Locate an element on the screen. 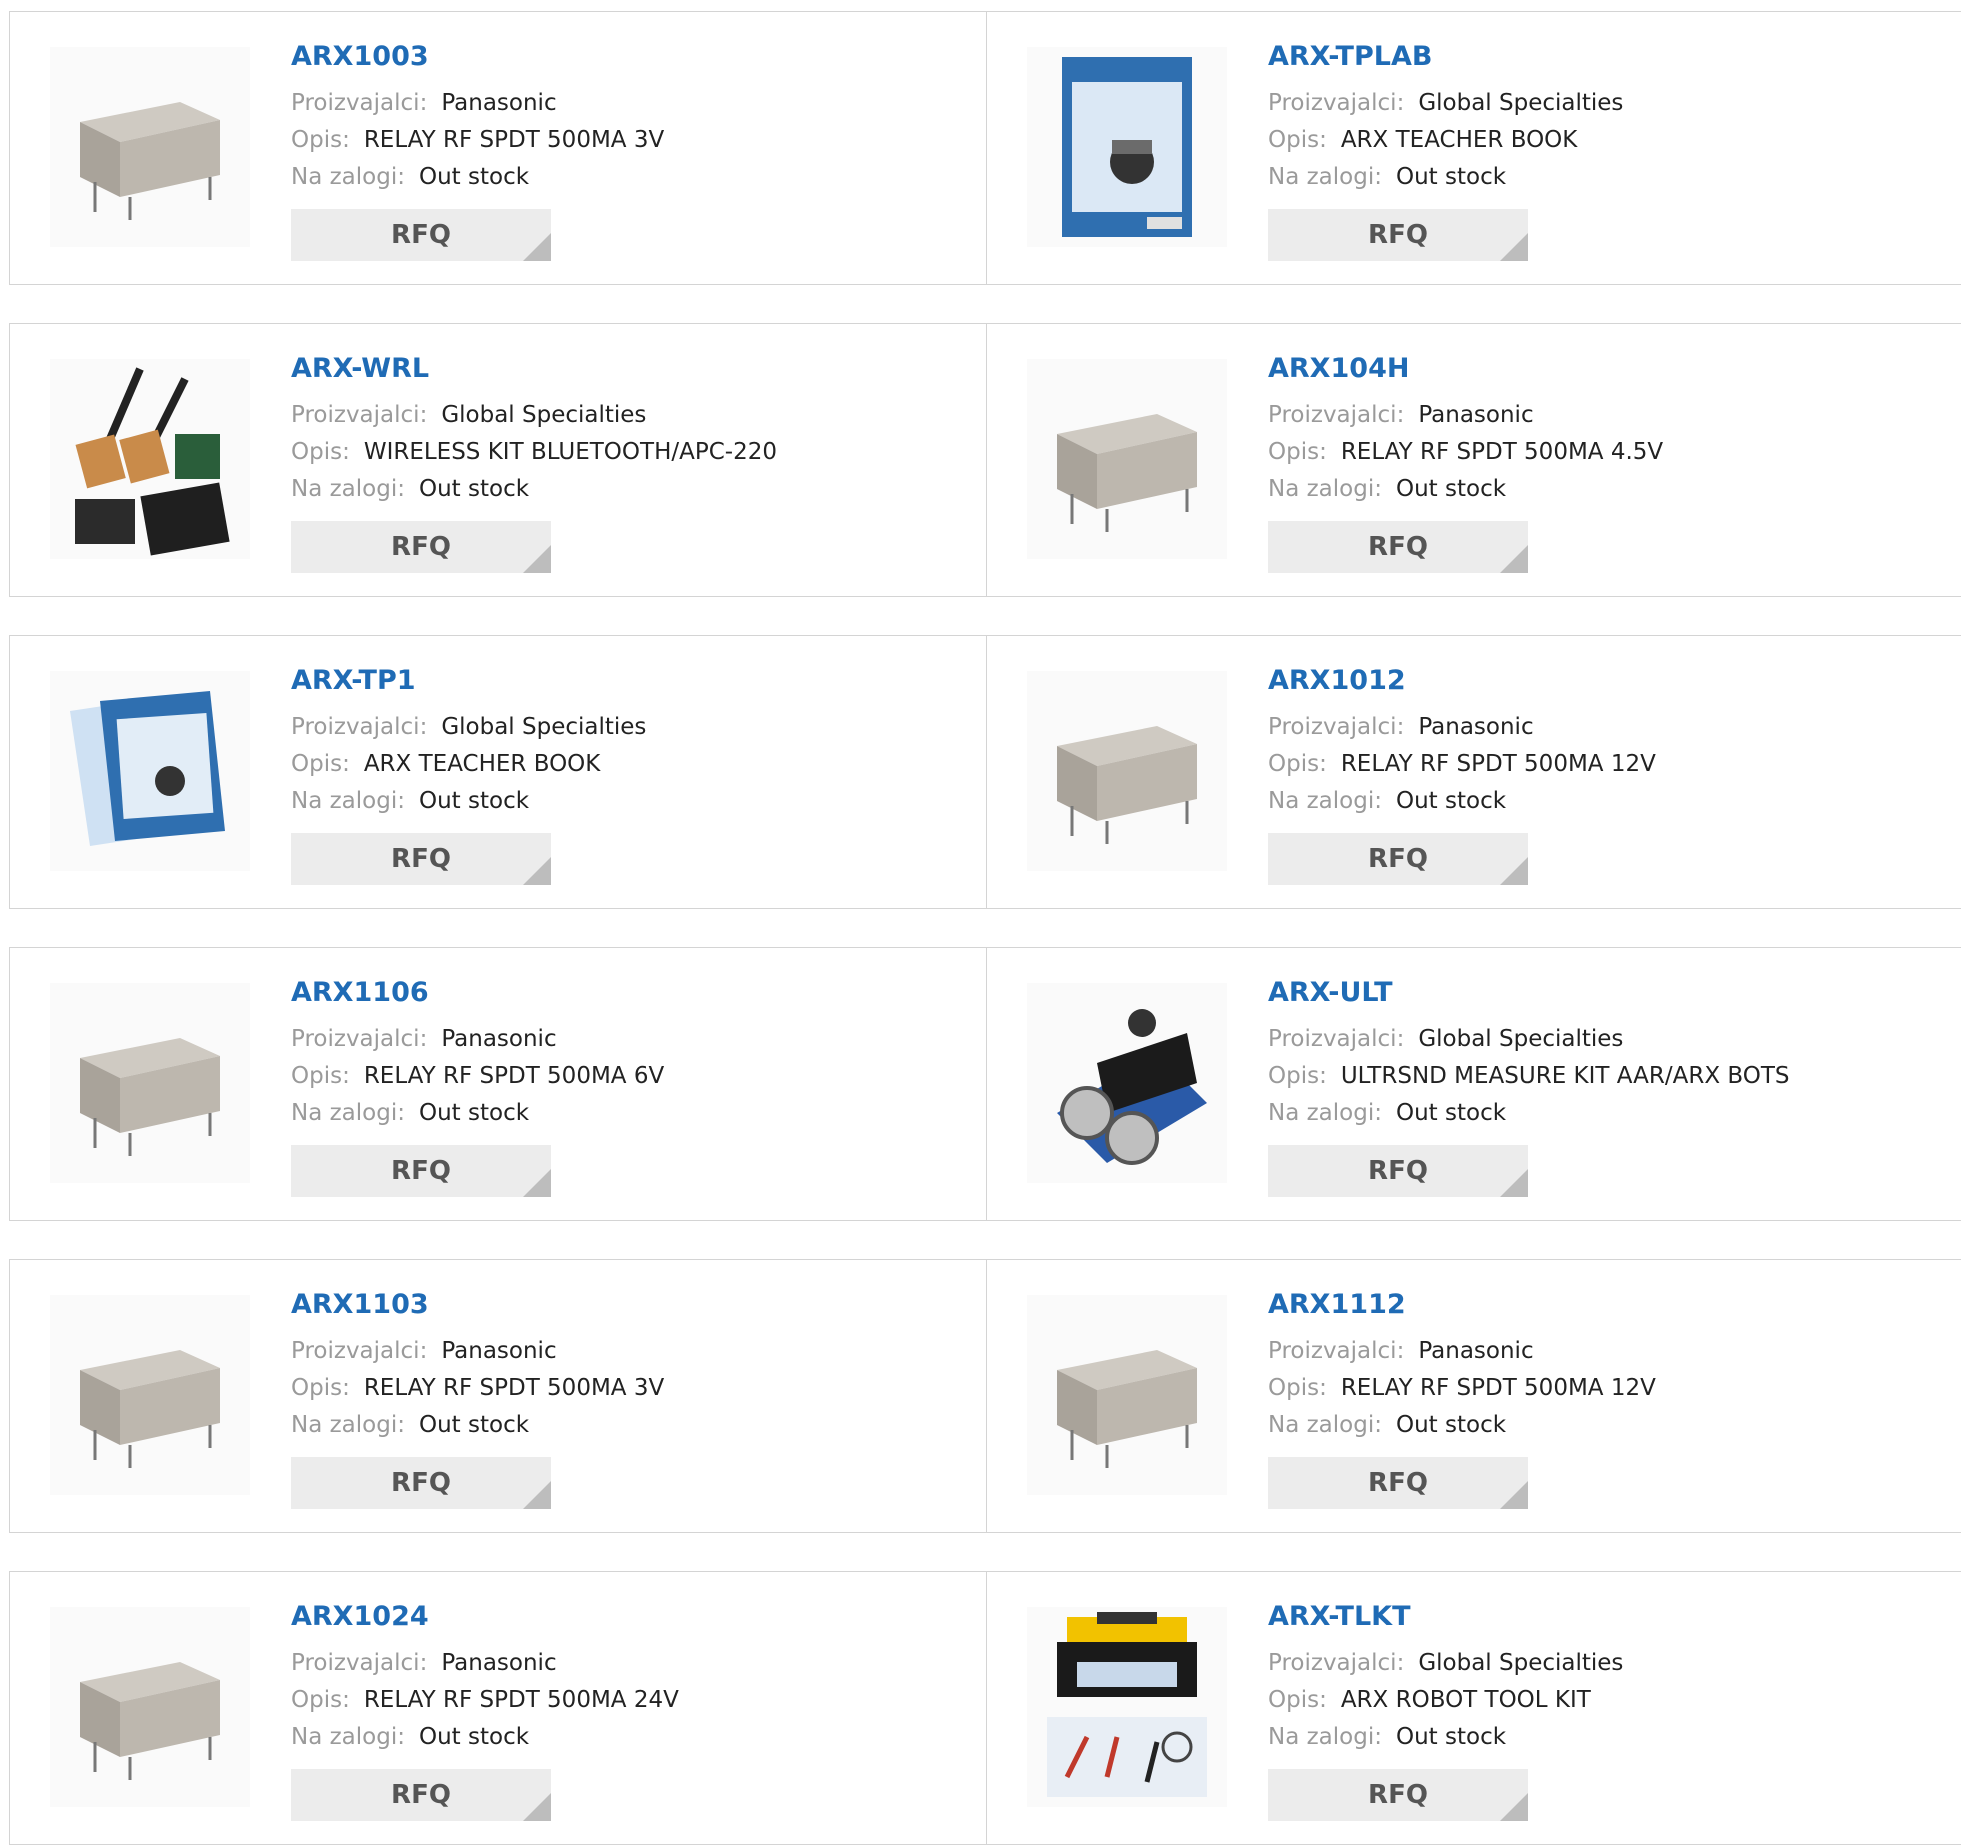  description-row: Opis: RELAY RF SPDT 500MA 24V is located at coordinates (485, 1700).